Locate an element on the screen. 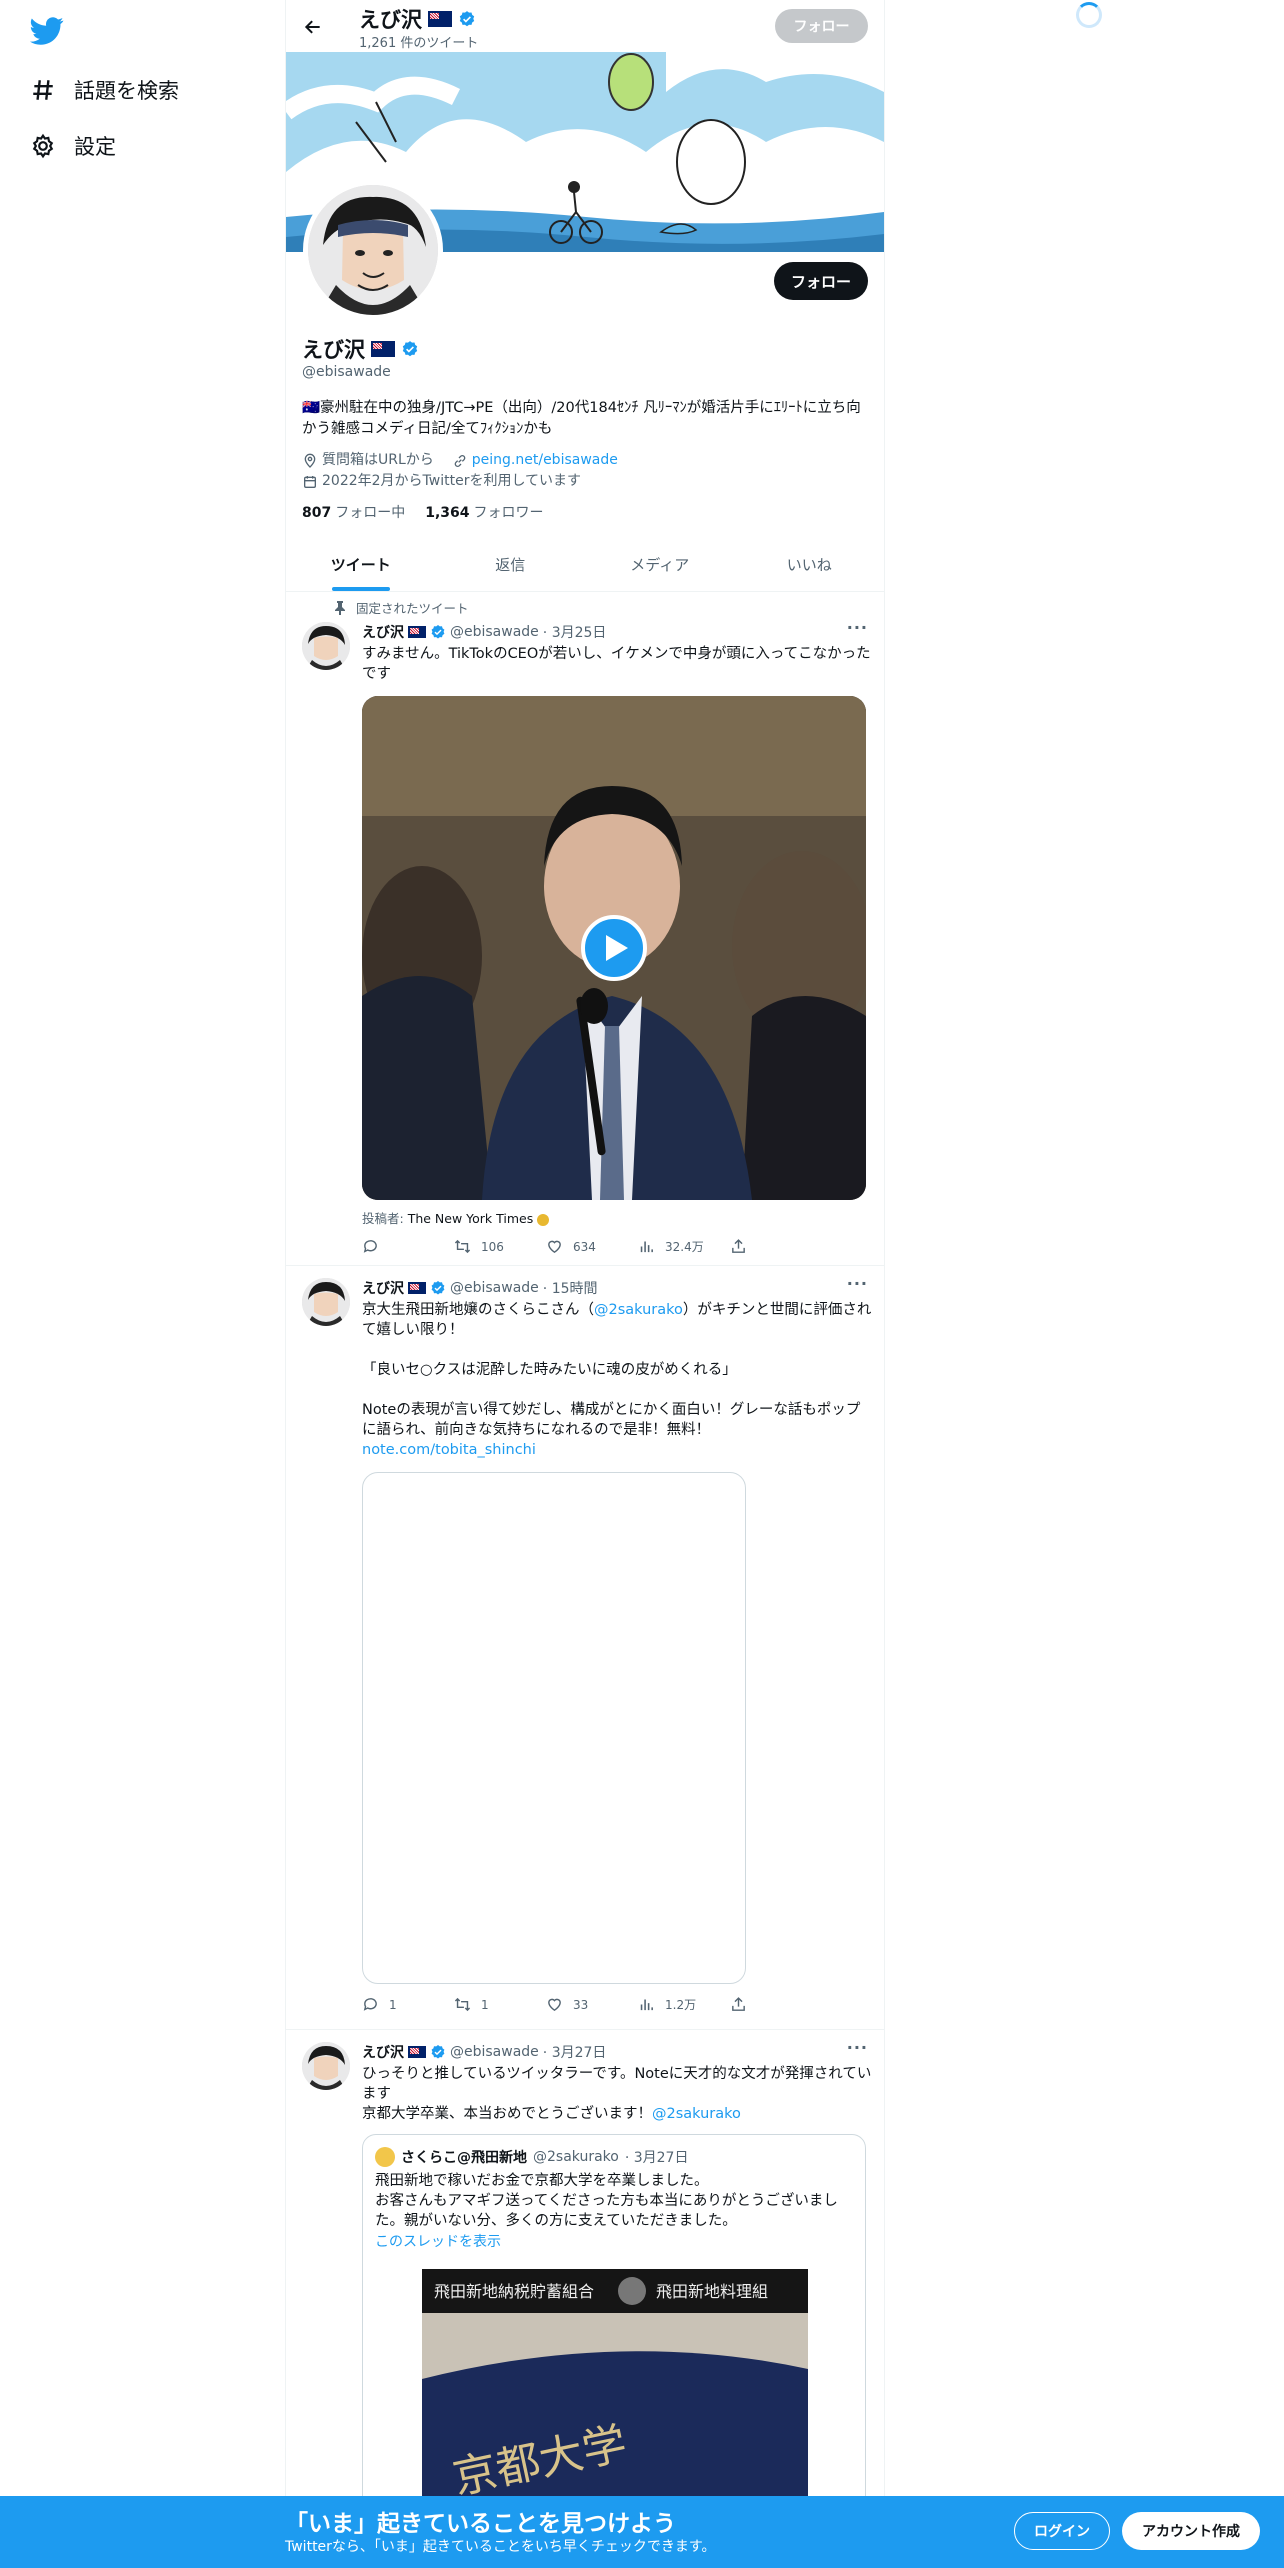 The height and width of the screenshot is (2568, 1284). byline-source: The New York Times is located at coordinates (471, 1218).